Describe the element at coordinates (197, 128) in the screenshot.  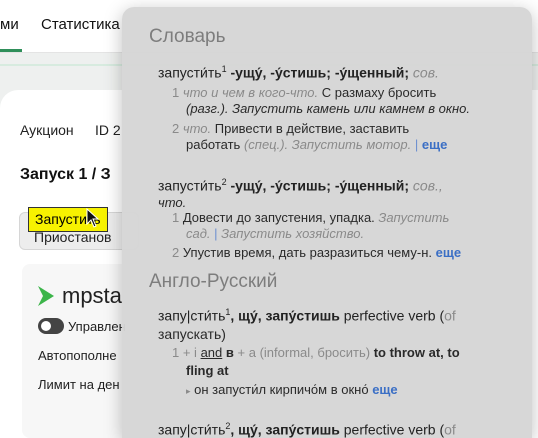
I see `sense-grammar: что.` at that location.